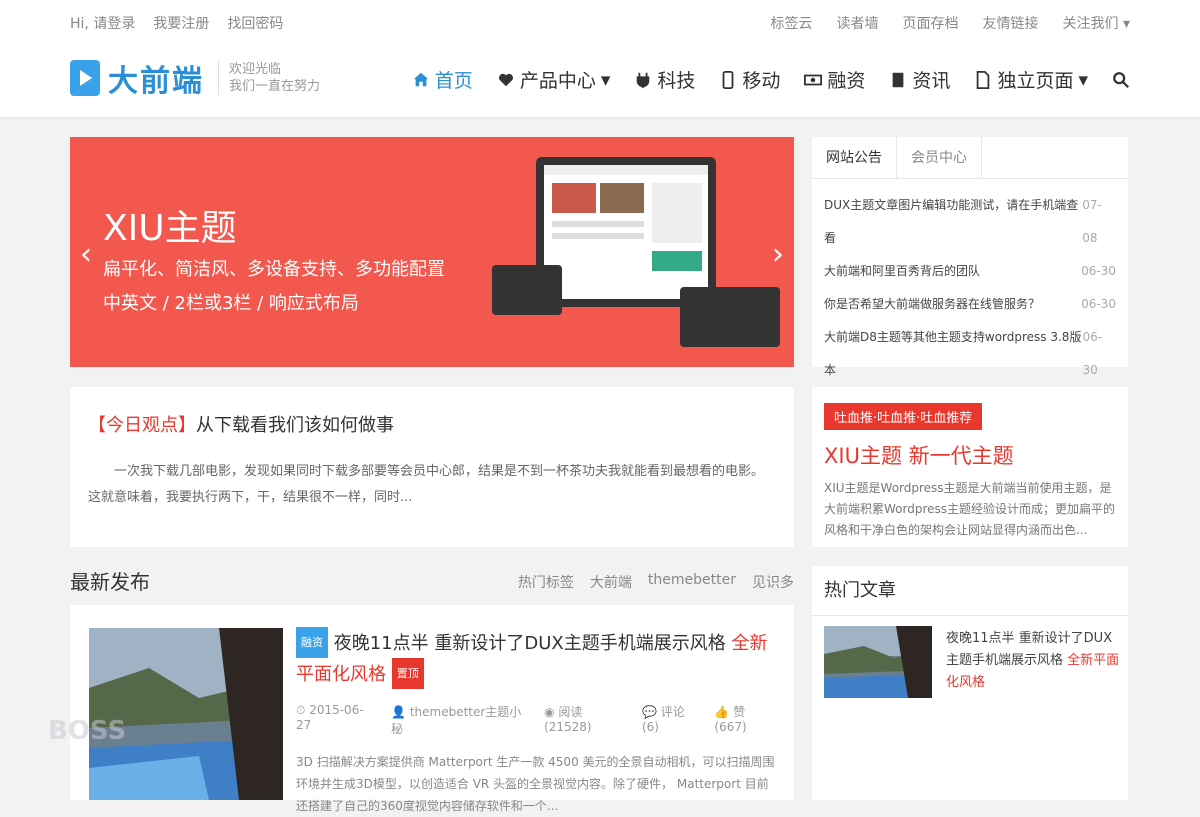  What do you see at coordinates (255, 23) in the screenshot?
I see `forgot-password-link: 找回密码` at bounding box center [255, 23].